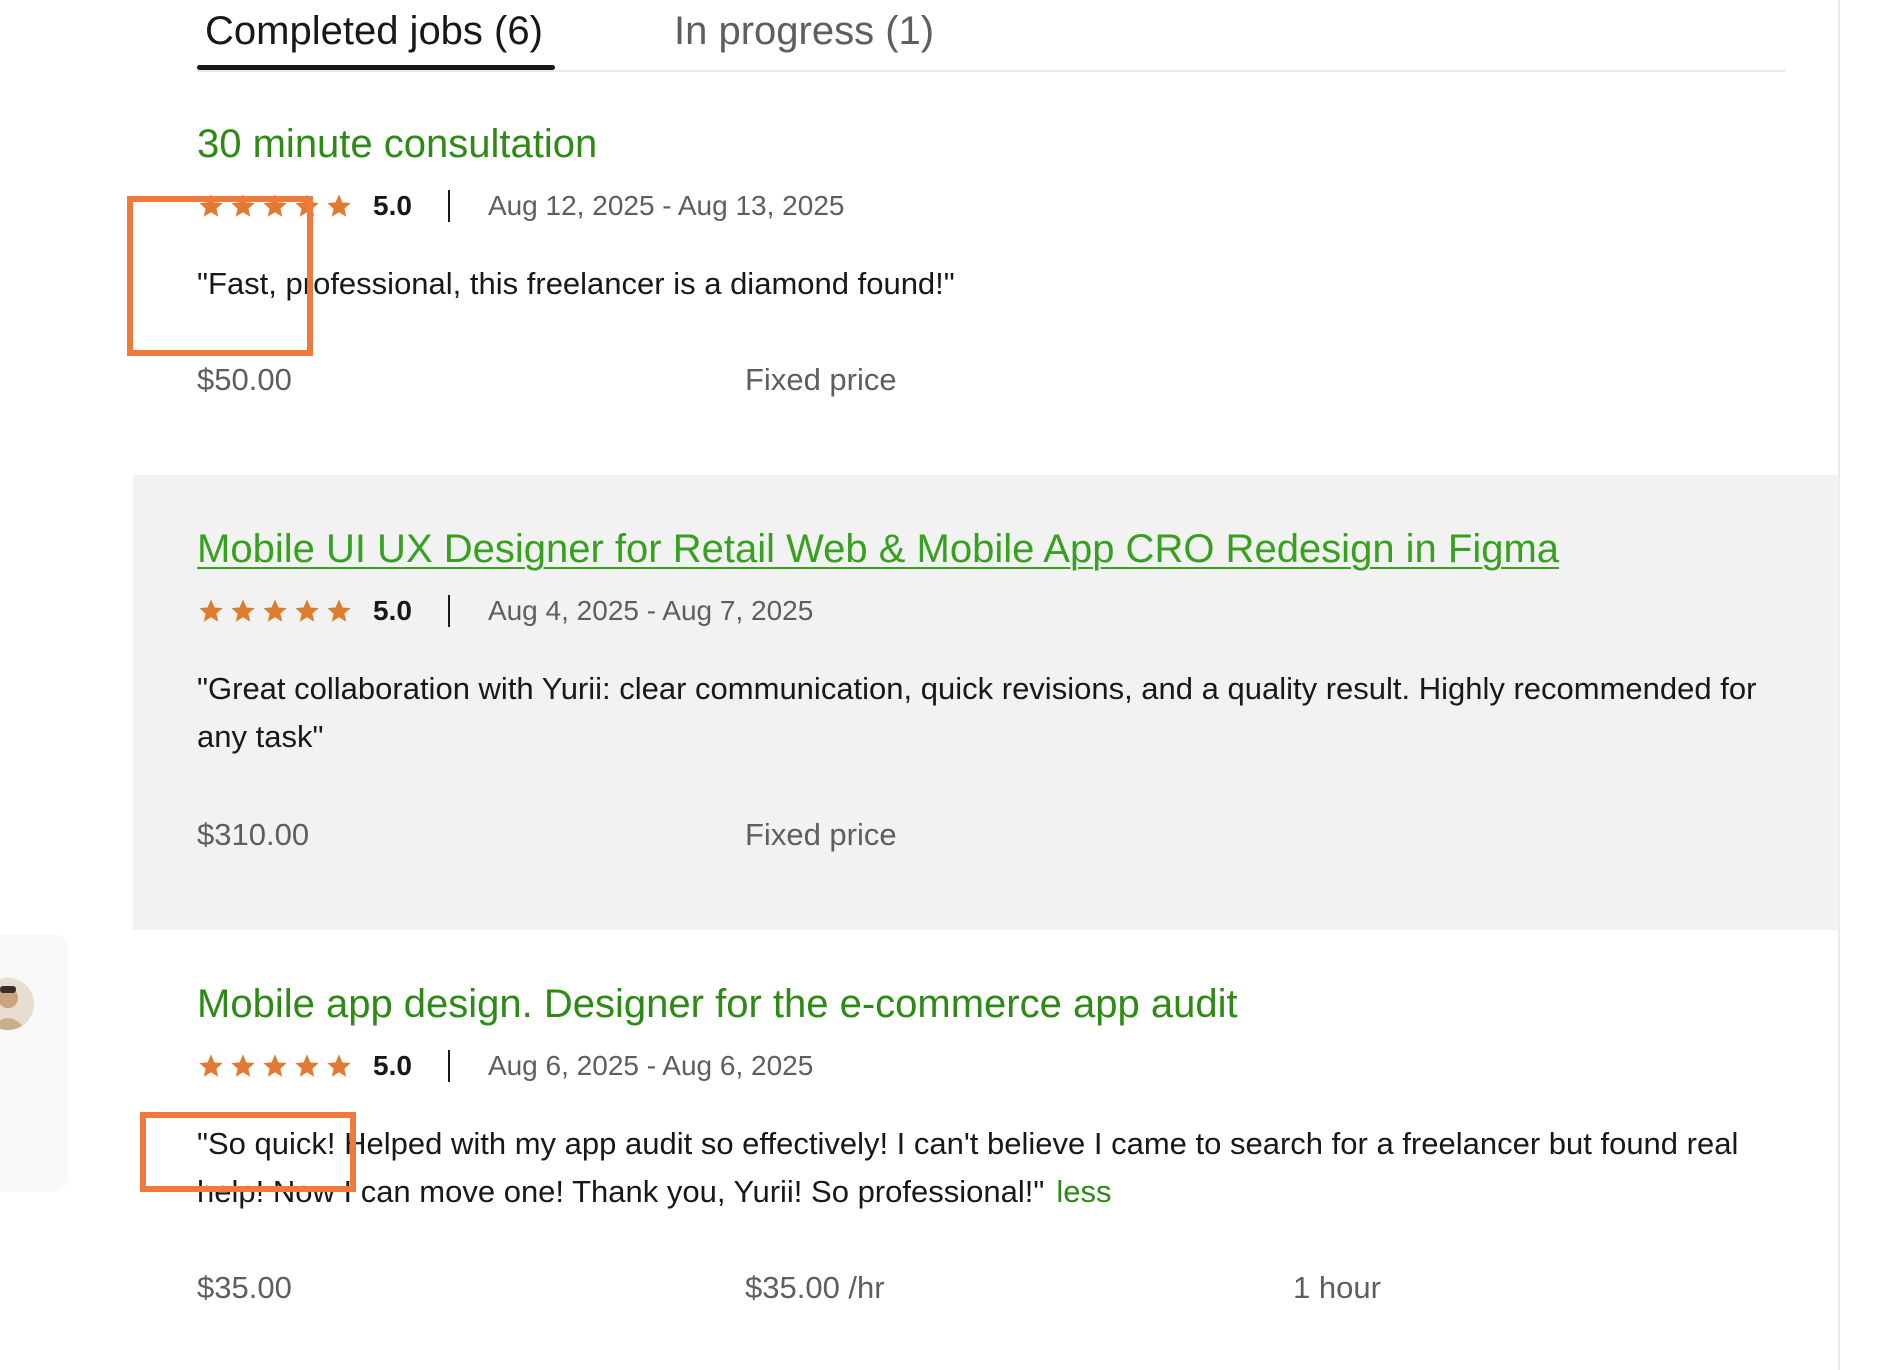 The height and width of the screenshot is (1370, 1880). I want to click on job-rating-row: 5.0 Aug 6, 2025 - Aug 6, 2025, so click(505, 1066).